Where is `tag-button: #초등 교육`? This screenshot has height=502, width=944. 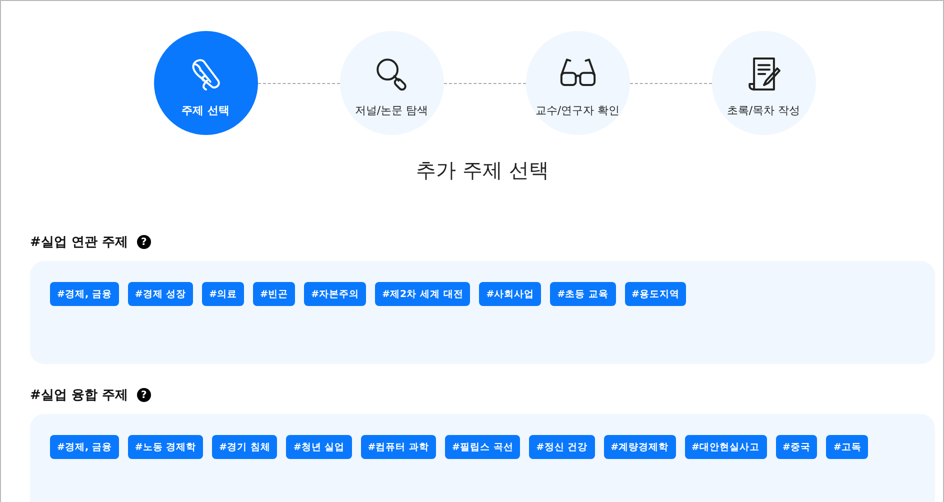 tag-button: #초등 교육 is located at coordinates (583, 294).